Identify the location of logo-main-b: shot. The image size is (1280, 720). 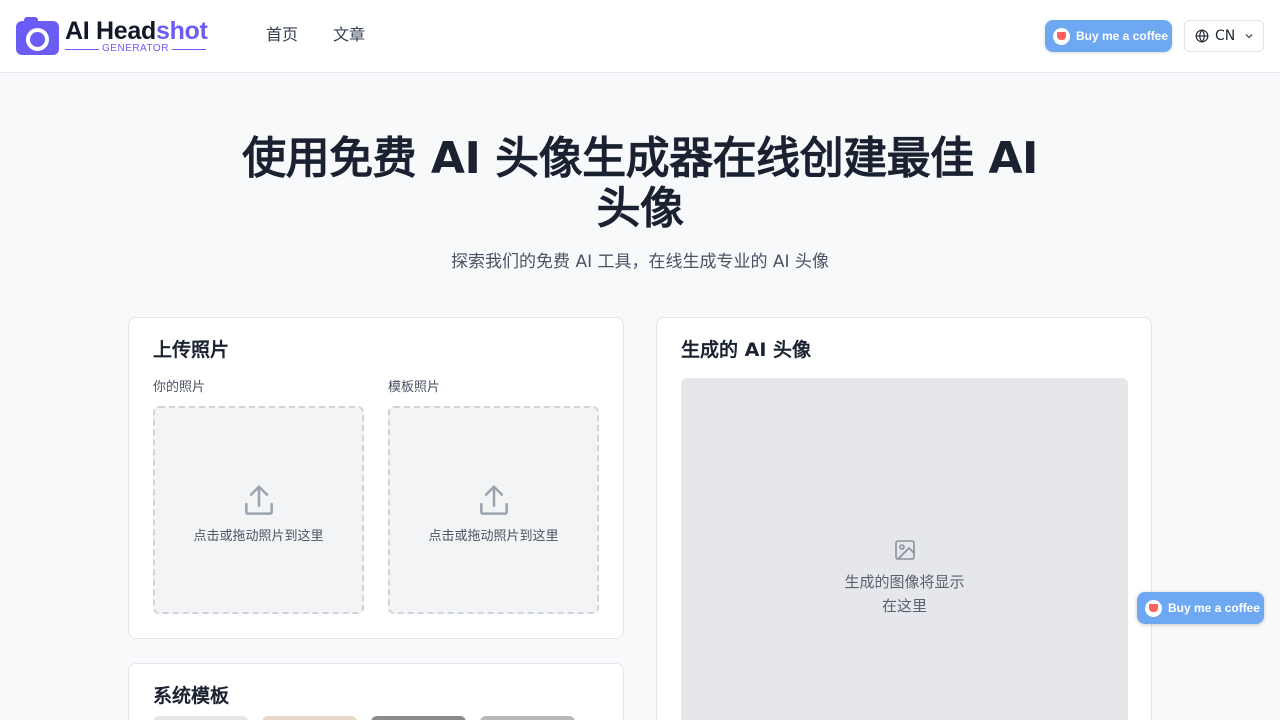
(181, 31).